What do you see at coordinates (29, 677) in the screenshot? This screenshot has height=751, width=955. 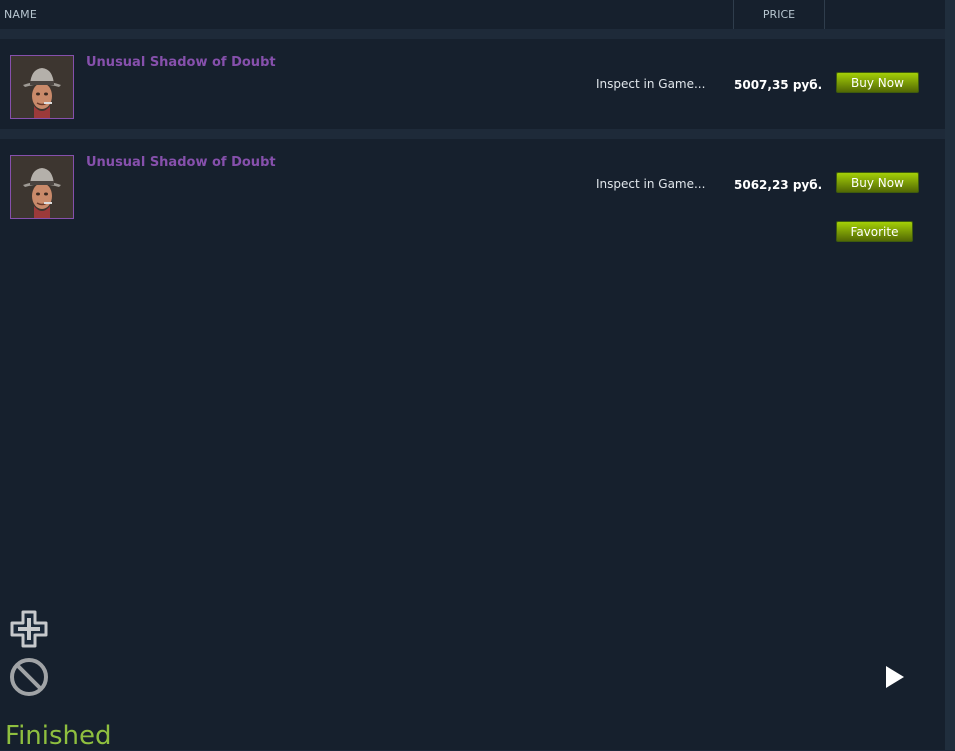 I see `prohibited-icon` at bounding box center [29, 677].